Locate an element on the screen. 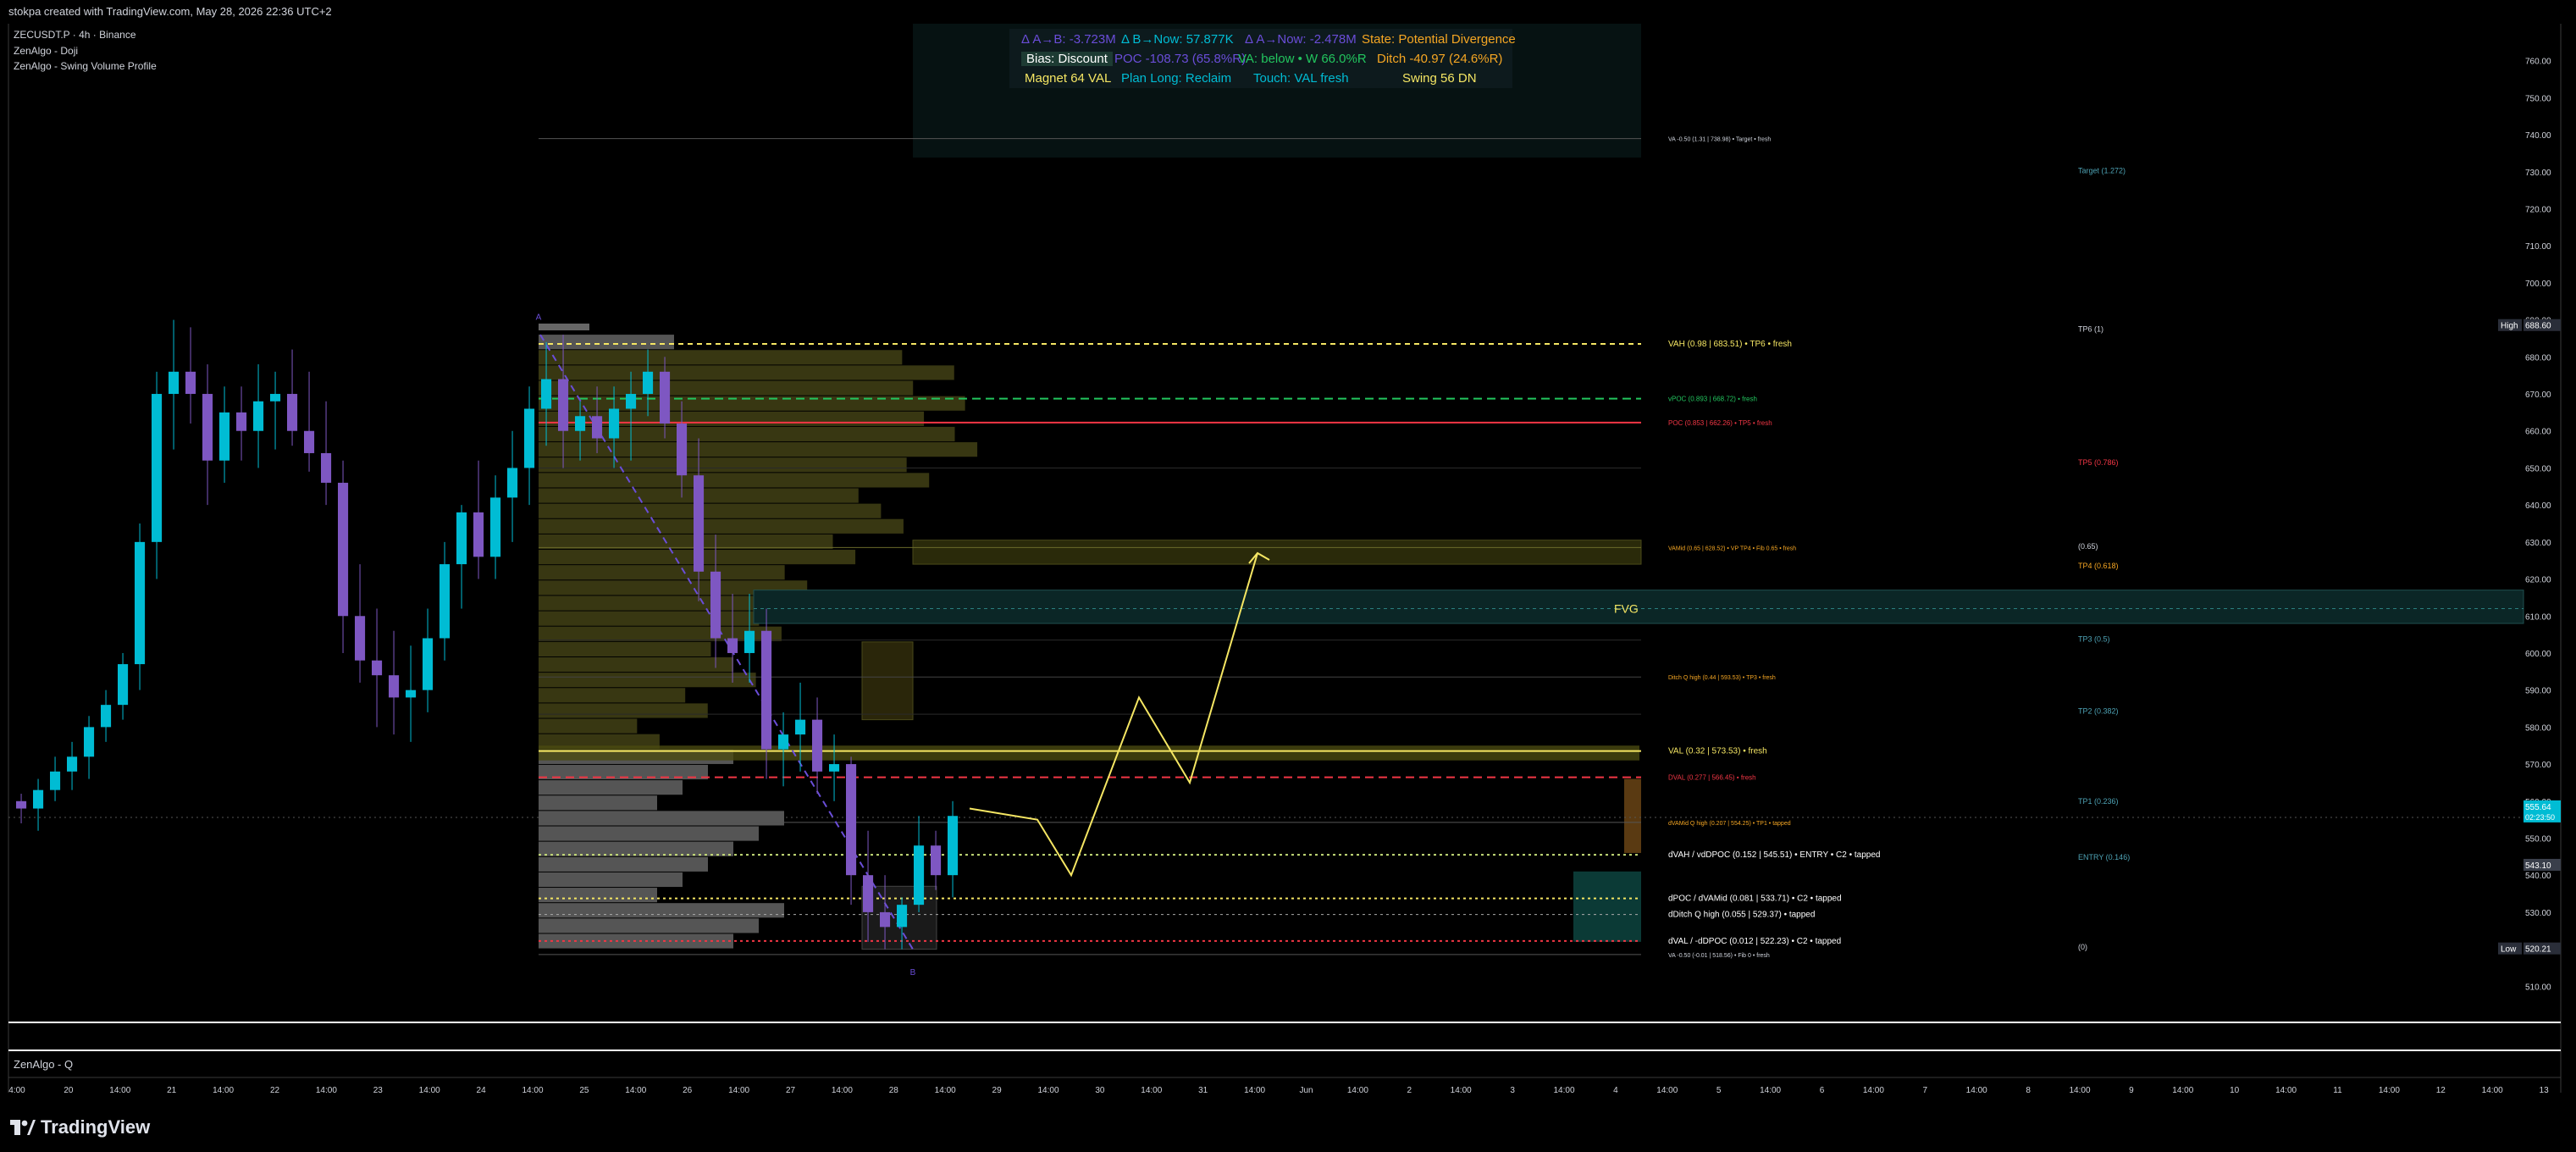 The height and width of the screenshot is (1152, 2576). price-tick-label: 660.00 is located at coordinates (2538, 432).